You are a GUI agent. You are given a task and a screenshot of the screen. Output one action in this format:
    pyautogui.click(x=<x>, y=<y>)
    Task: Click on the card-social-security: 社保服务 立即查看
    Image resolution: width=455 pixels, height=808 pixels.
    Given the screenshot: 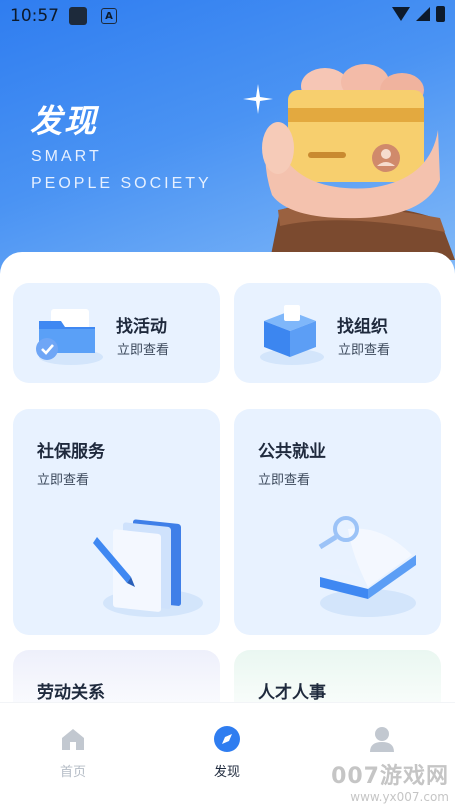 What is the action you would take?
    pyautogui.click(x=116, y=522)
    